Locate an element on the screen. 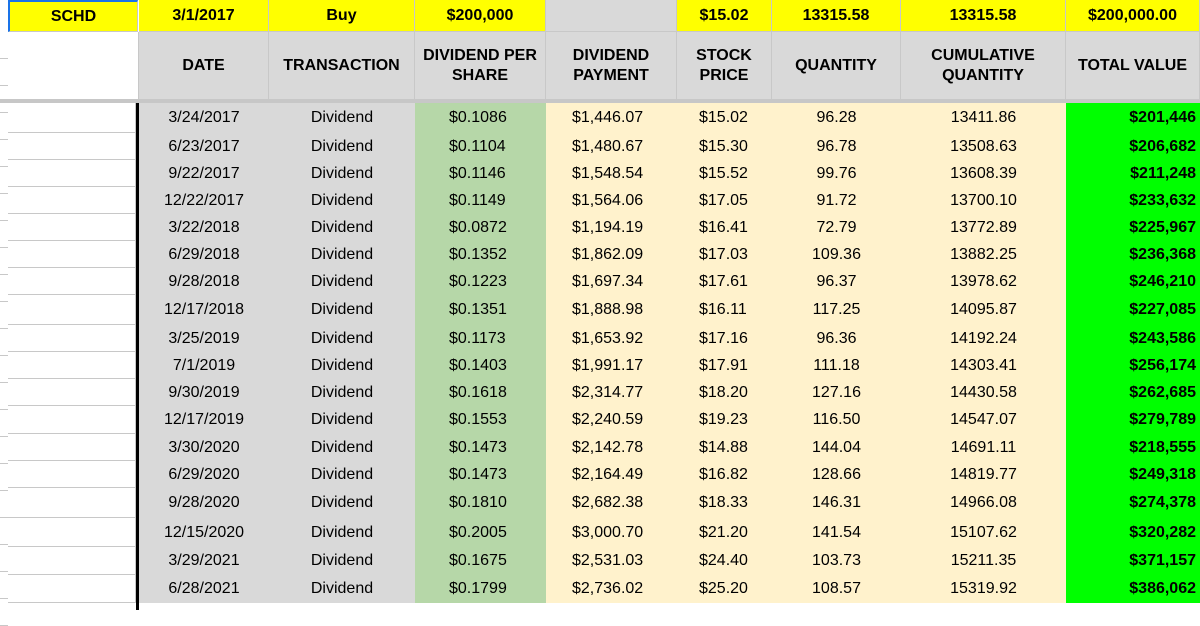 The image size is (1200, 626). table-cell-quantity: 91.72 is located at coordinates (836, 200).